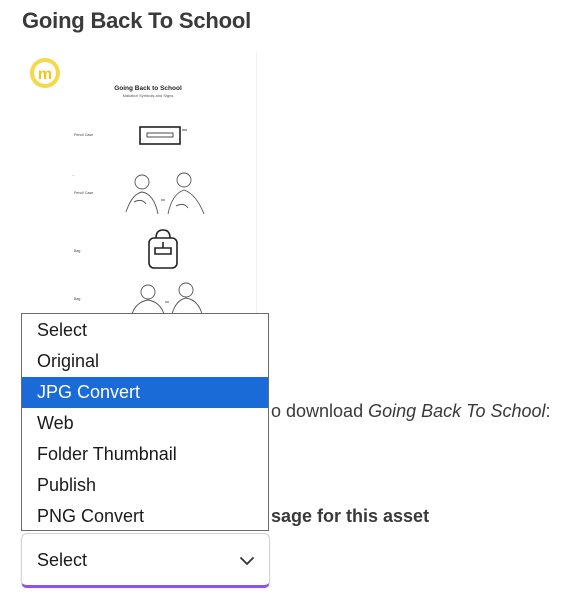 The image size is (576, 610). What do you see at coordinates (247, 562) in the screenshot?
I see `chevron-down-icon` at bounding box center [247, 562].